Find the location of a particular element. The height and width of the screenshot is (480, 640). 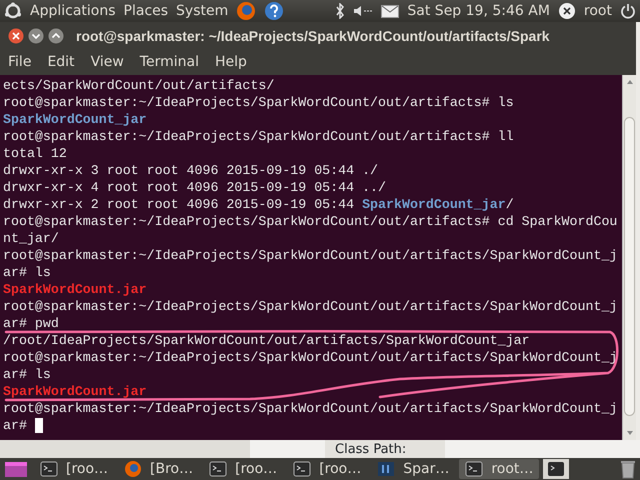

terminal-line: root@sparkmaster:~/IdeaProjects/SparkWordCount/out/artifacts# cd SparkWordCou is located at coordinates (310, 221).